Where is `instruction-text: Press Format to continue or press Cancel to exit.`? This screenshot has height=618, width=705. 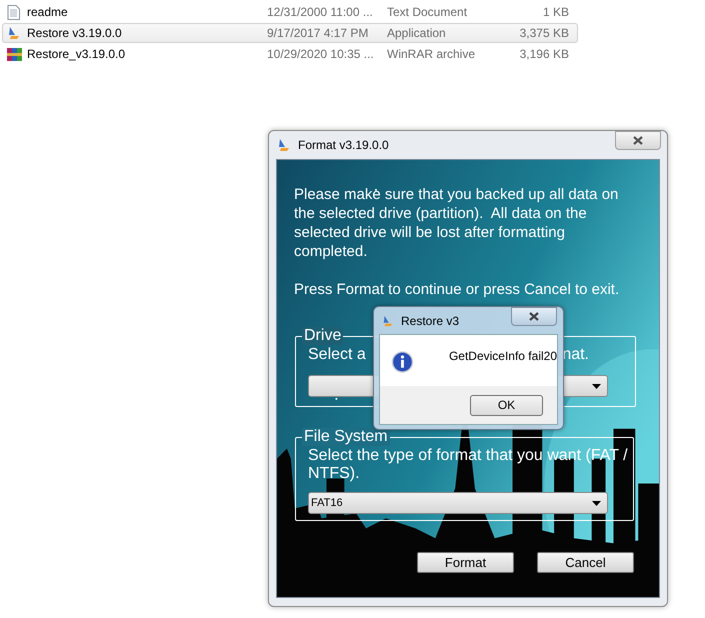 instruction-text: Press Format to continue or press Cancel to exit. is located at coordinates (457, 289).